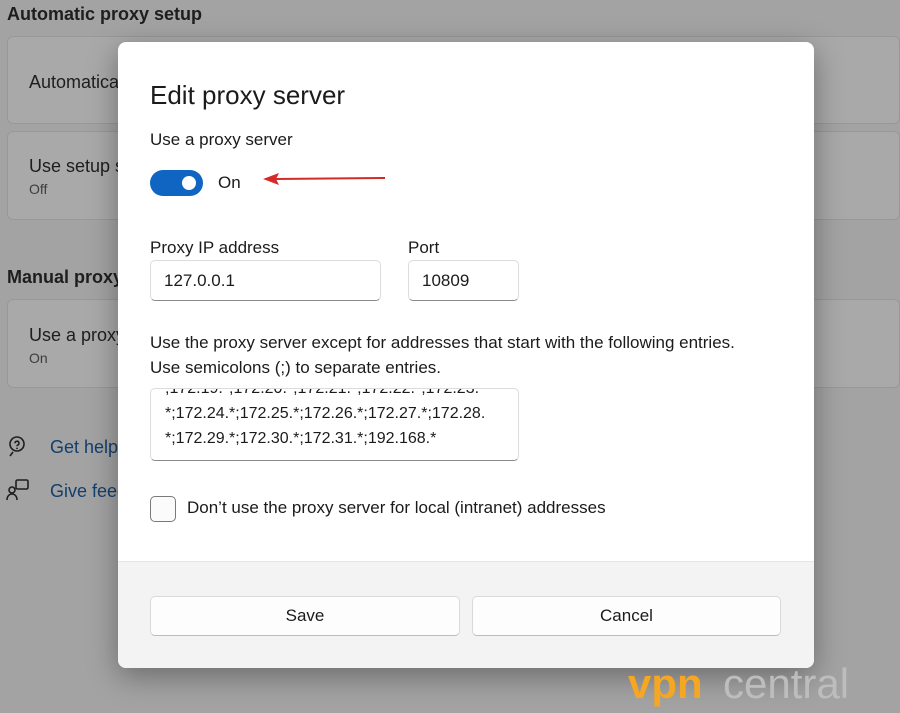 The height and width of the screenshot is (713, 900). Describe the element at coordinates (74, 82) in the screenshot. I see `card-auto-detect-label: Automatica` at that location.